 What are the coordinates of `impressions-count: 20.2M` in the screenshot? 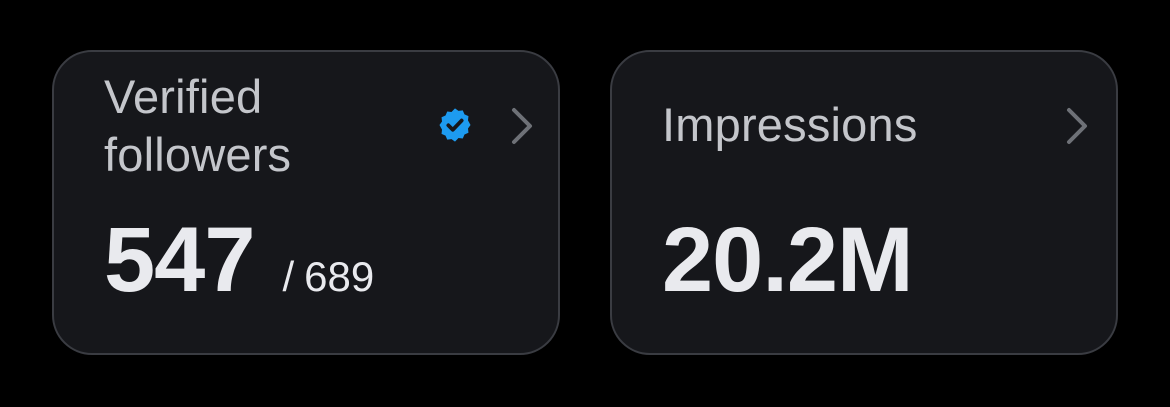 It's located at (788, 260).